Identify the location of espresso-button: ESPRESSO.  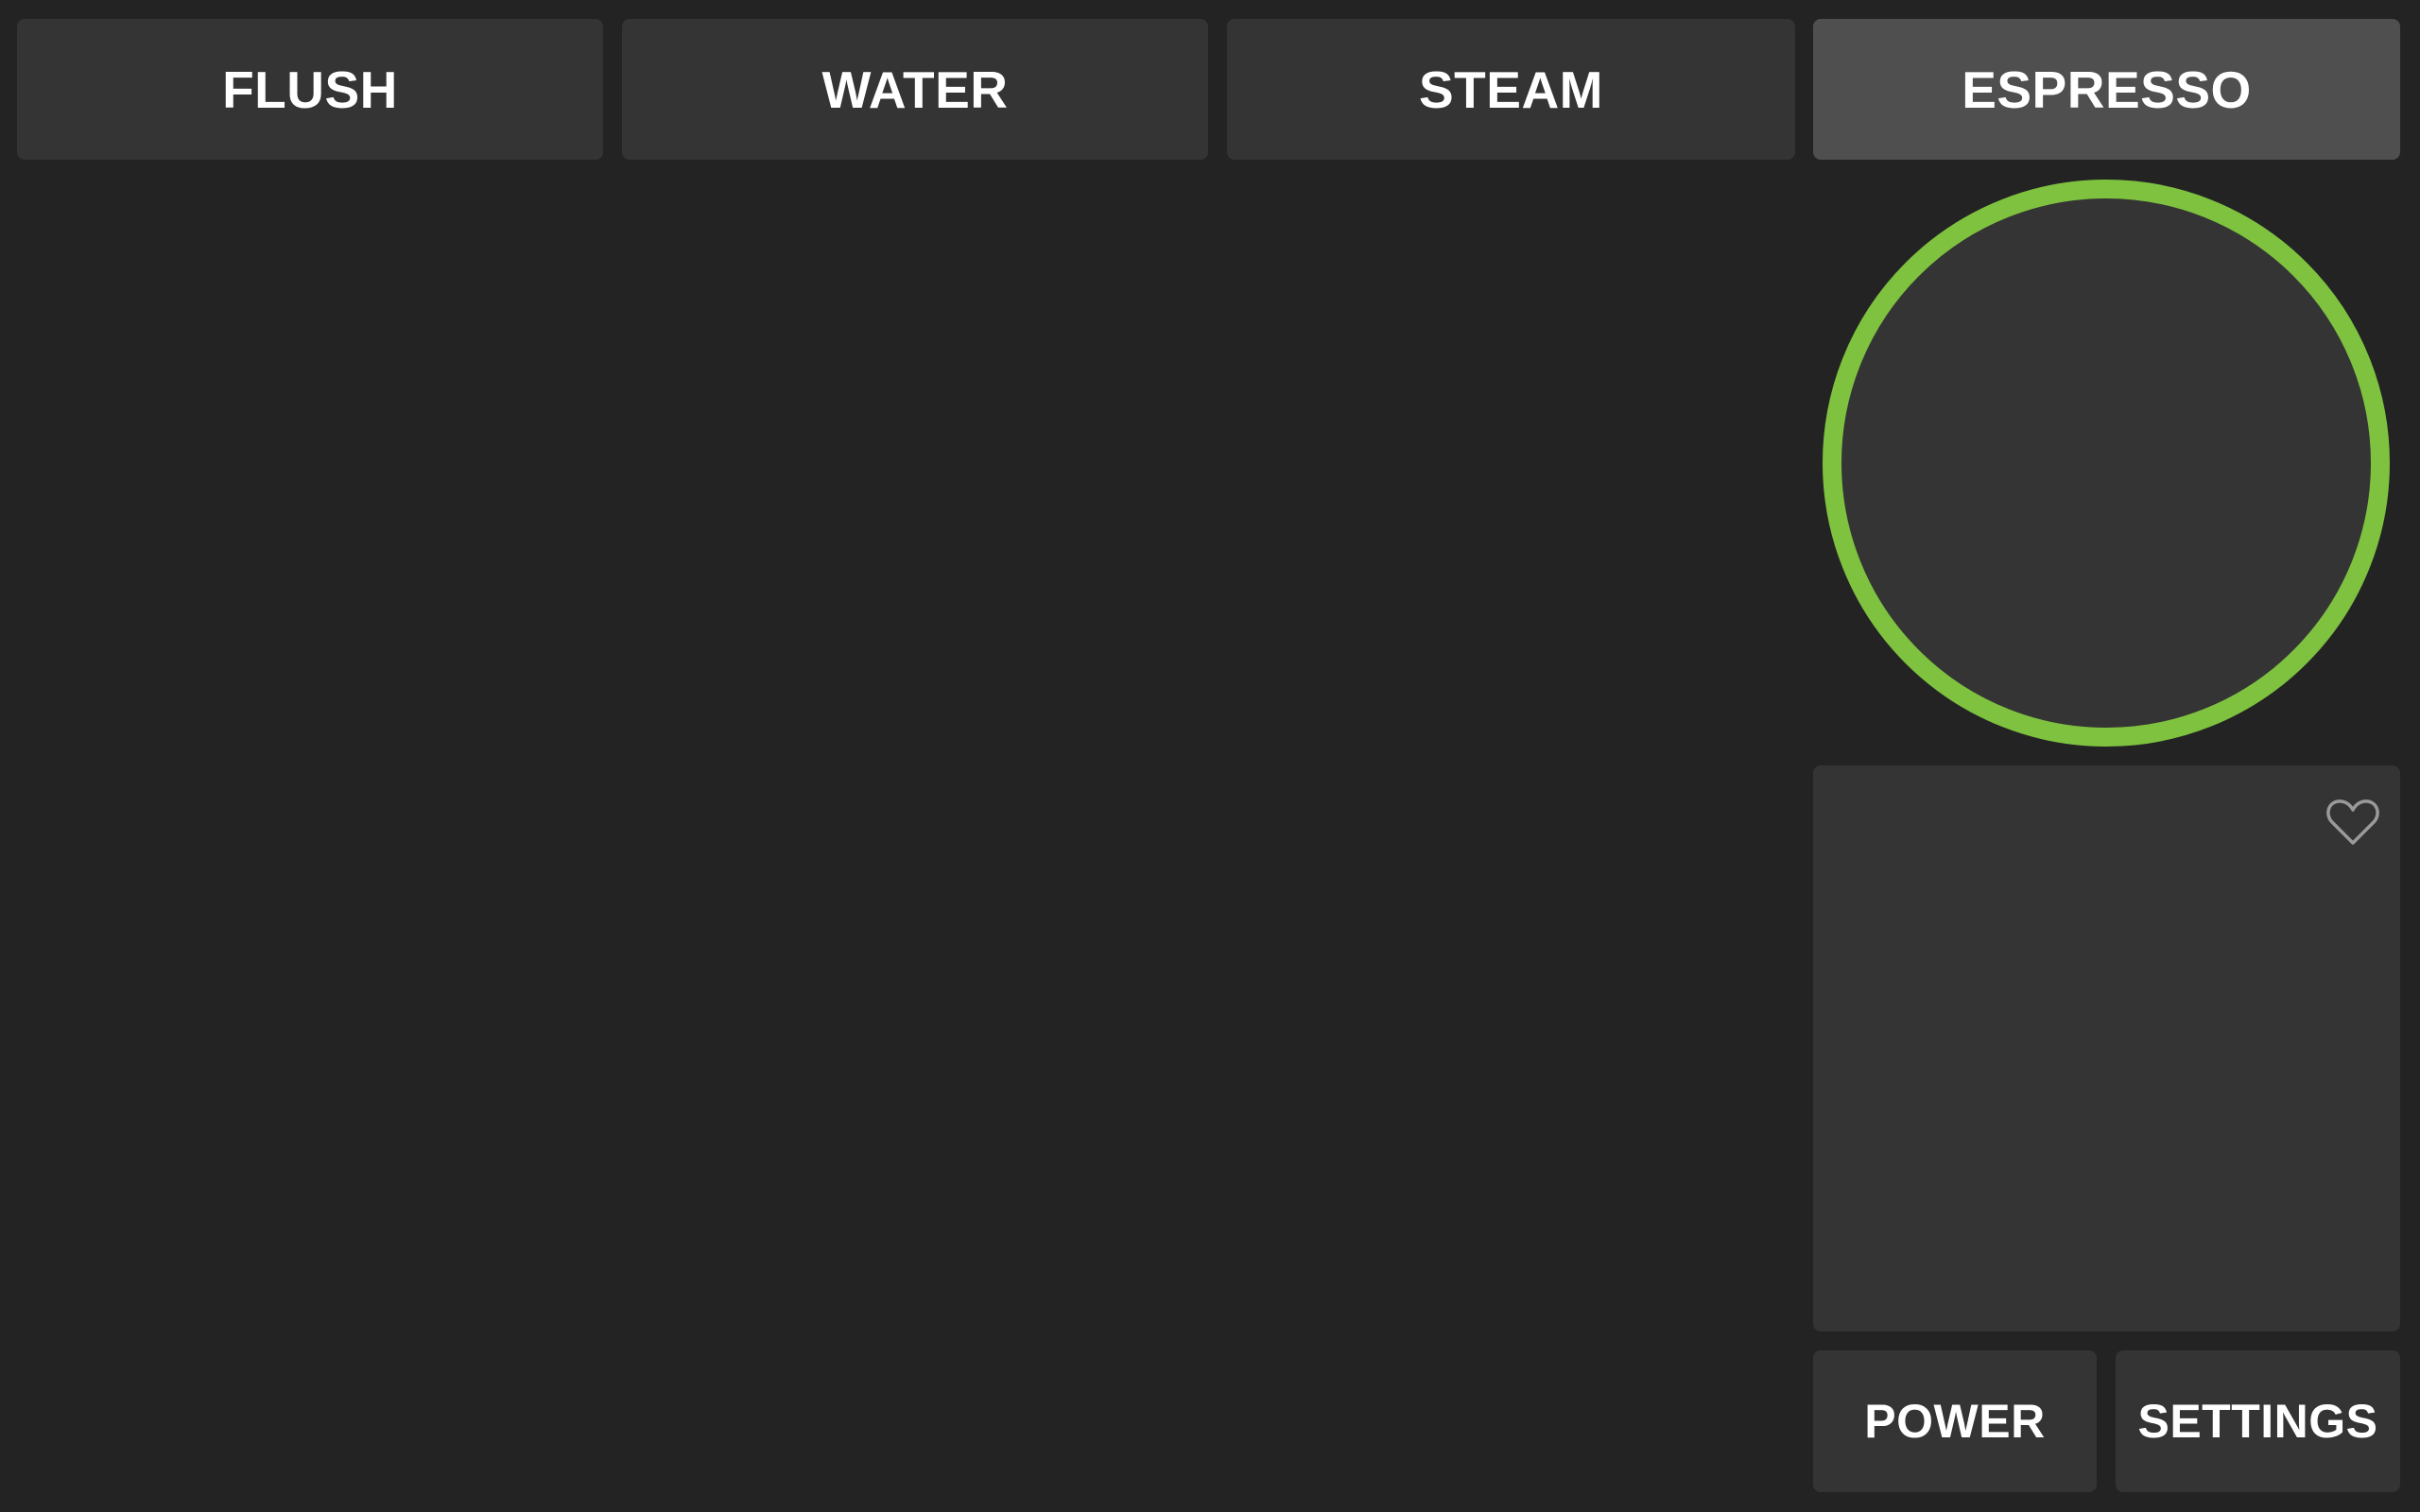
(2106, 89).